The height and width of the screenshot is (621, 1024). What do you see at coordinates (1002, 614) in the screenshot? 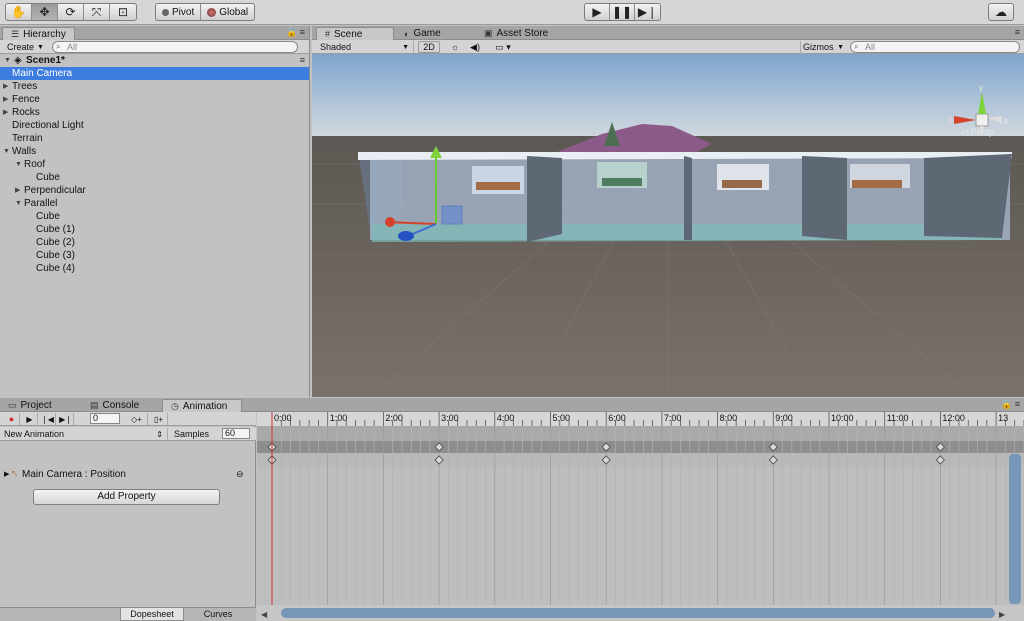
I see `scroll-right-icon: ▶` at bounding box center [1002, 614].